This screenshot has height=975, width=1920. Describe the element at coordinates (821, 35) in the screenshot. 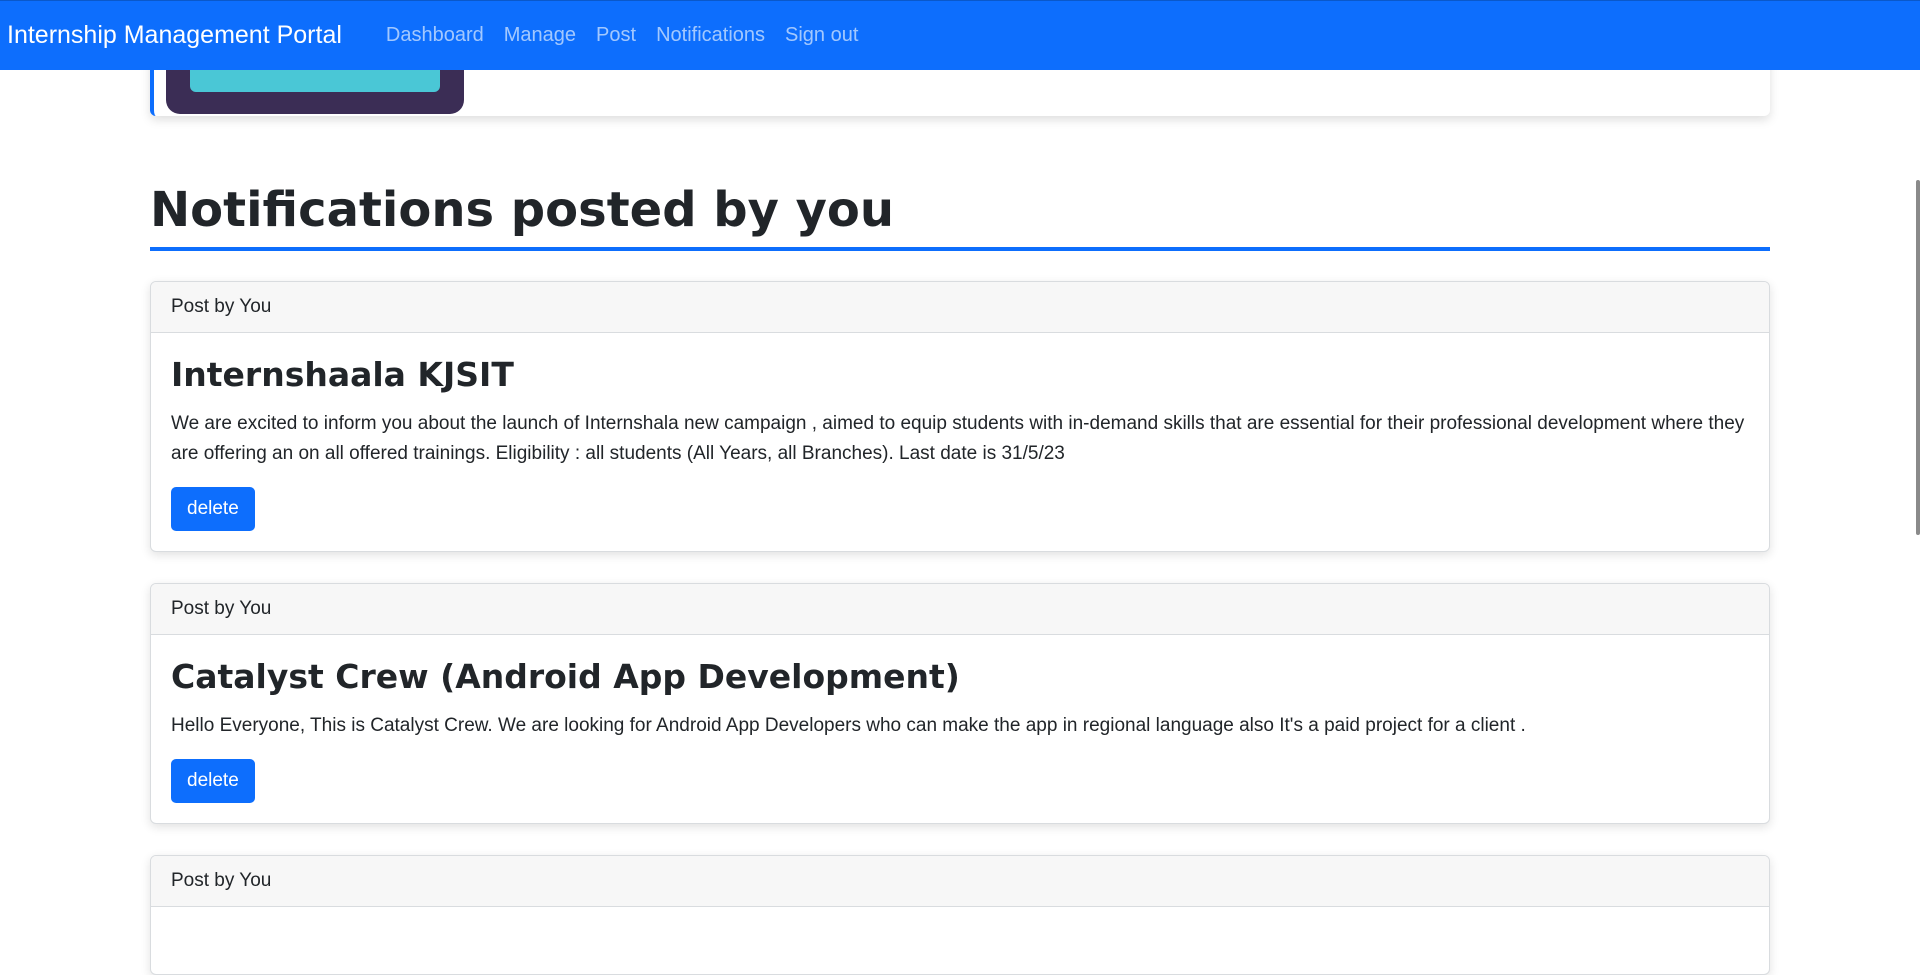

I see `nav-link-sign-out: Sign out` at that location.